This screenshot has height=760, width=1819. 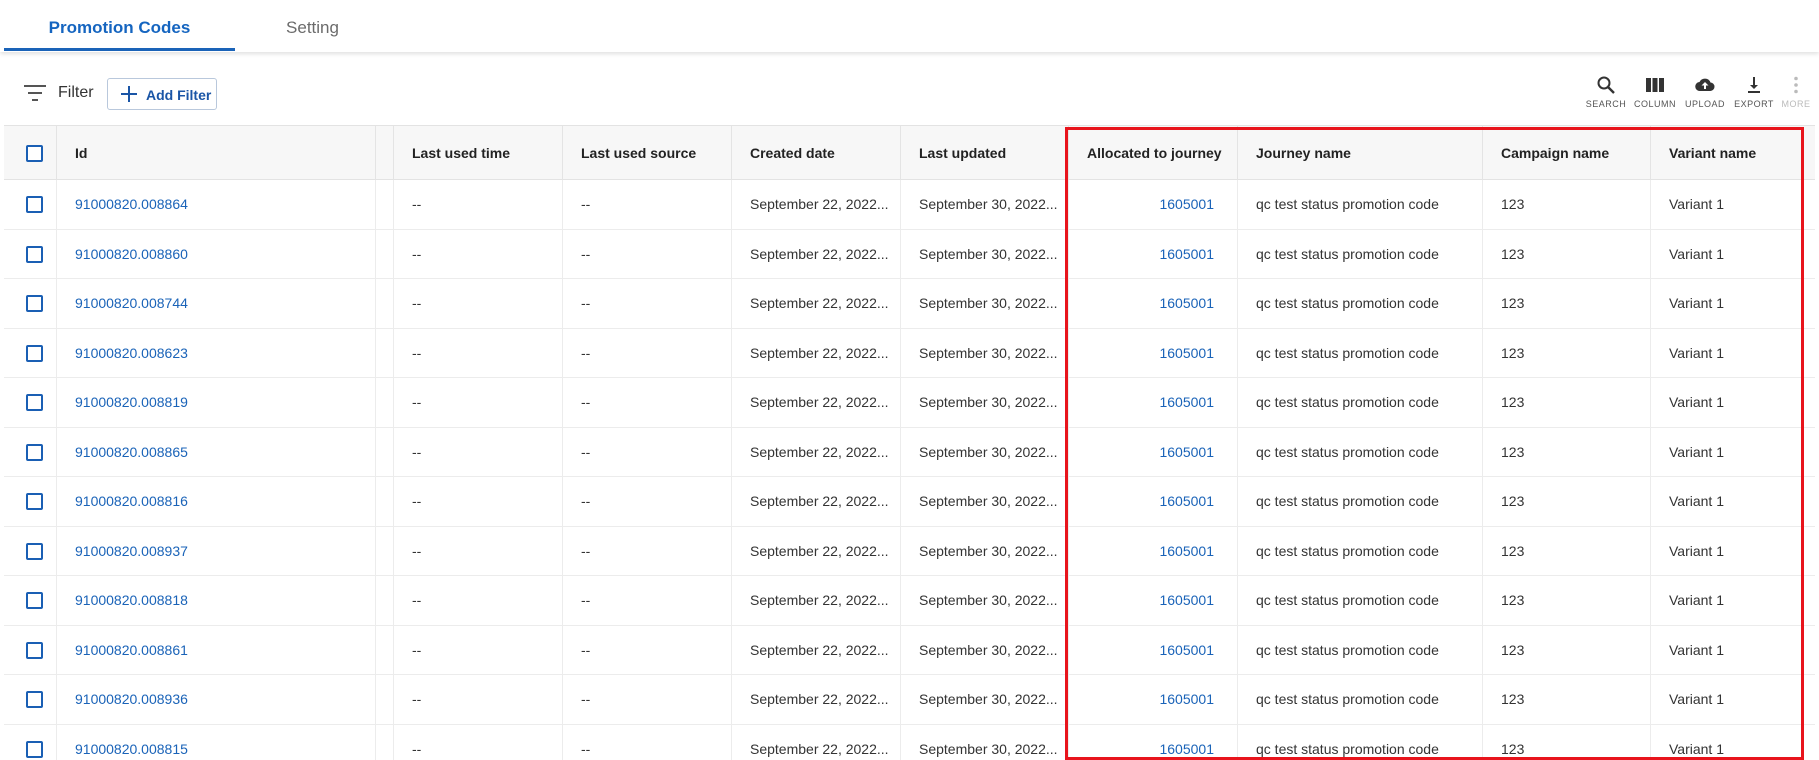 What do you see at coordinates (216, 254) in the screenshot?
I see `promo-code-id-link: 91000820.008860` at bounding box center [216, 254].